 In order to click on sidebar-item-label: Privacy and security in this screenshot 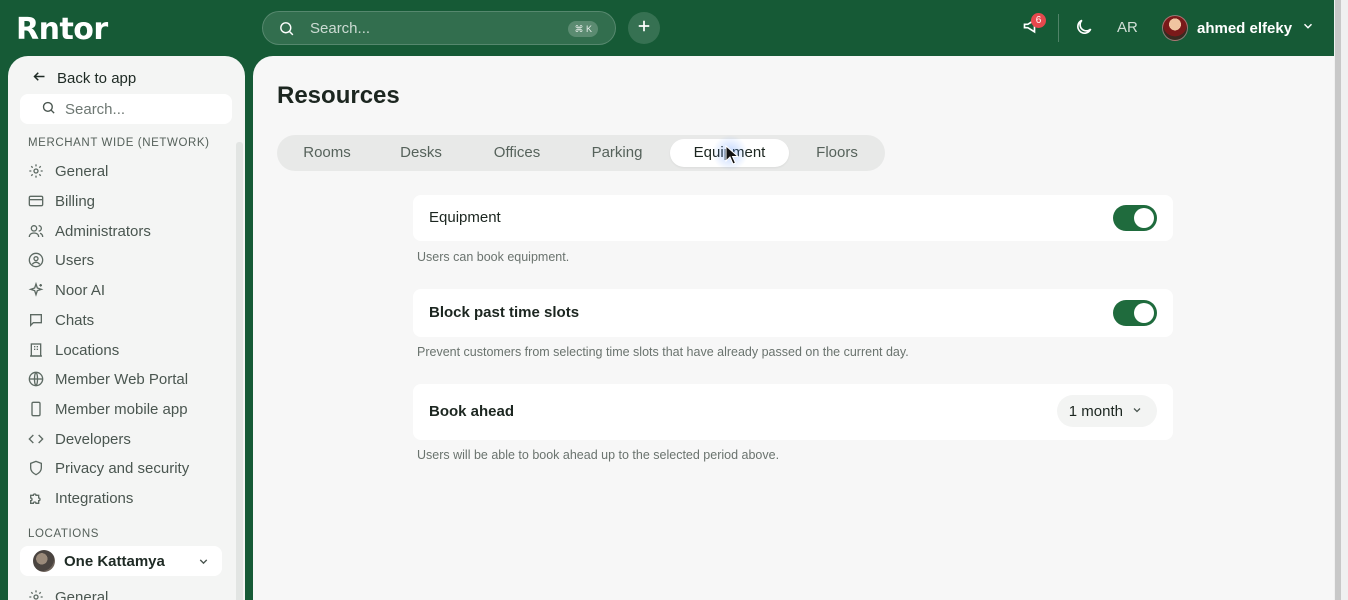, I will do `click(122, 468)`.